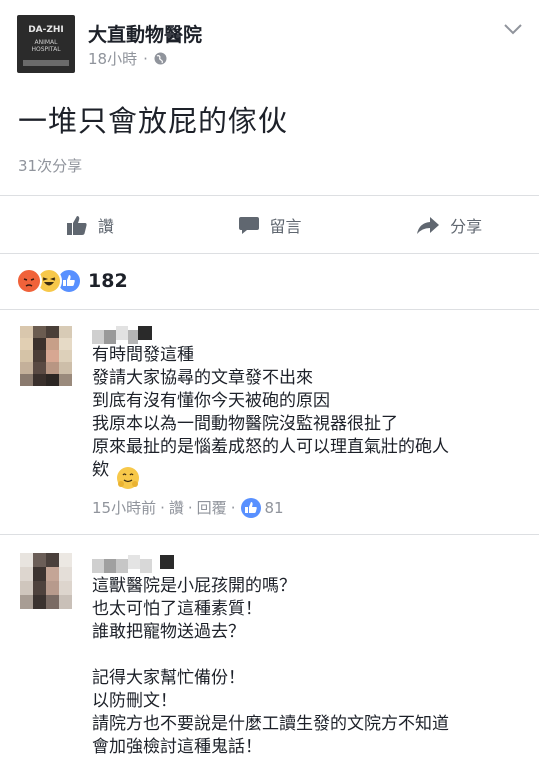 The height and width of the screenshot is (759, 539). I want to click on chevron-down-icon, so click(513, 29).